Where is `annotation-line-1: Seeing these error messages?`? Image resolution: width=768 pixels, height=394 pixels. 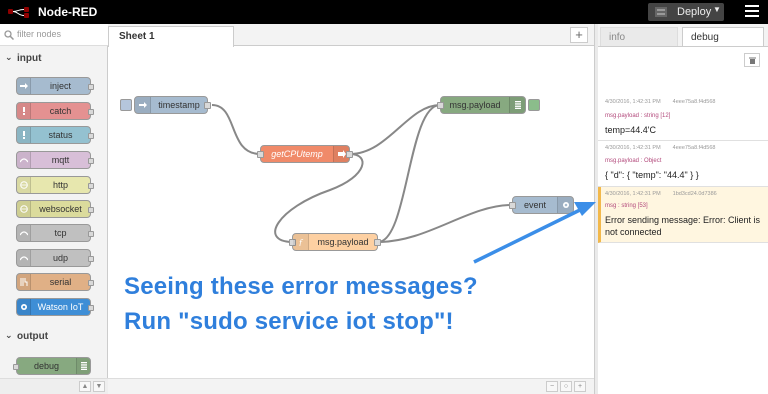 annotation-line-1: Seeing these error messages? is located at coordinates (301, 286).